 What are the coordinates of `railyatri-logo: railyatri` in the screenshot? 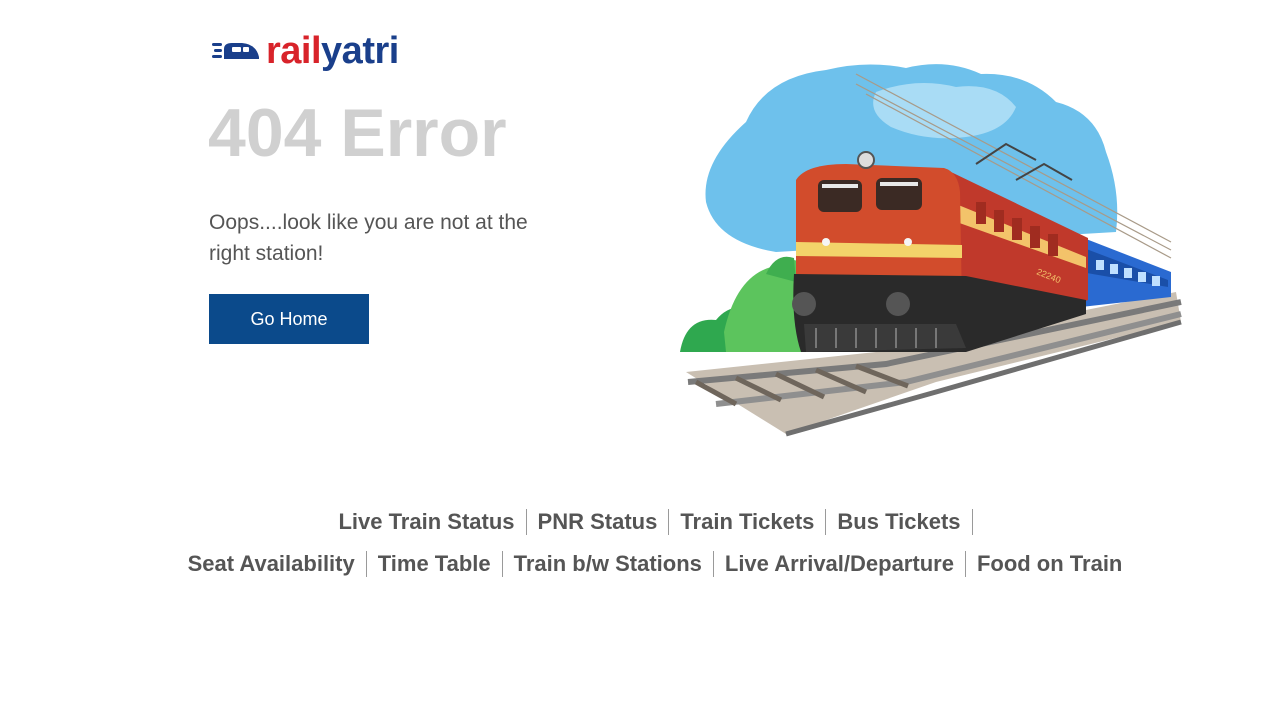 It's located at (305, 51).